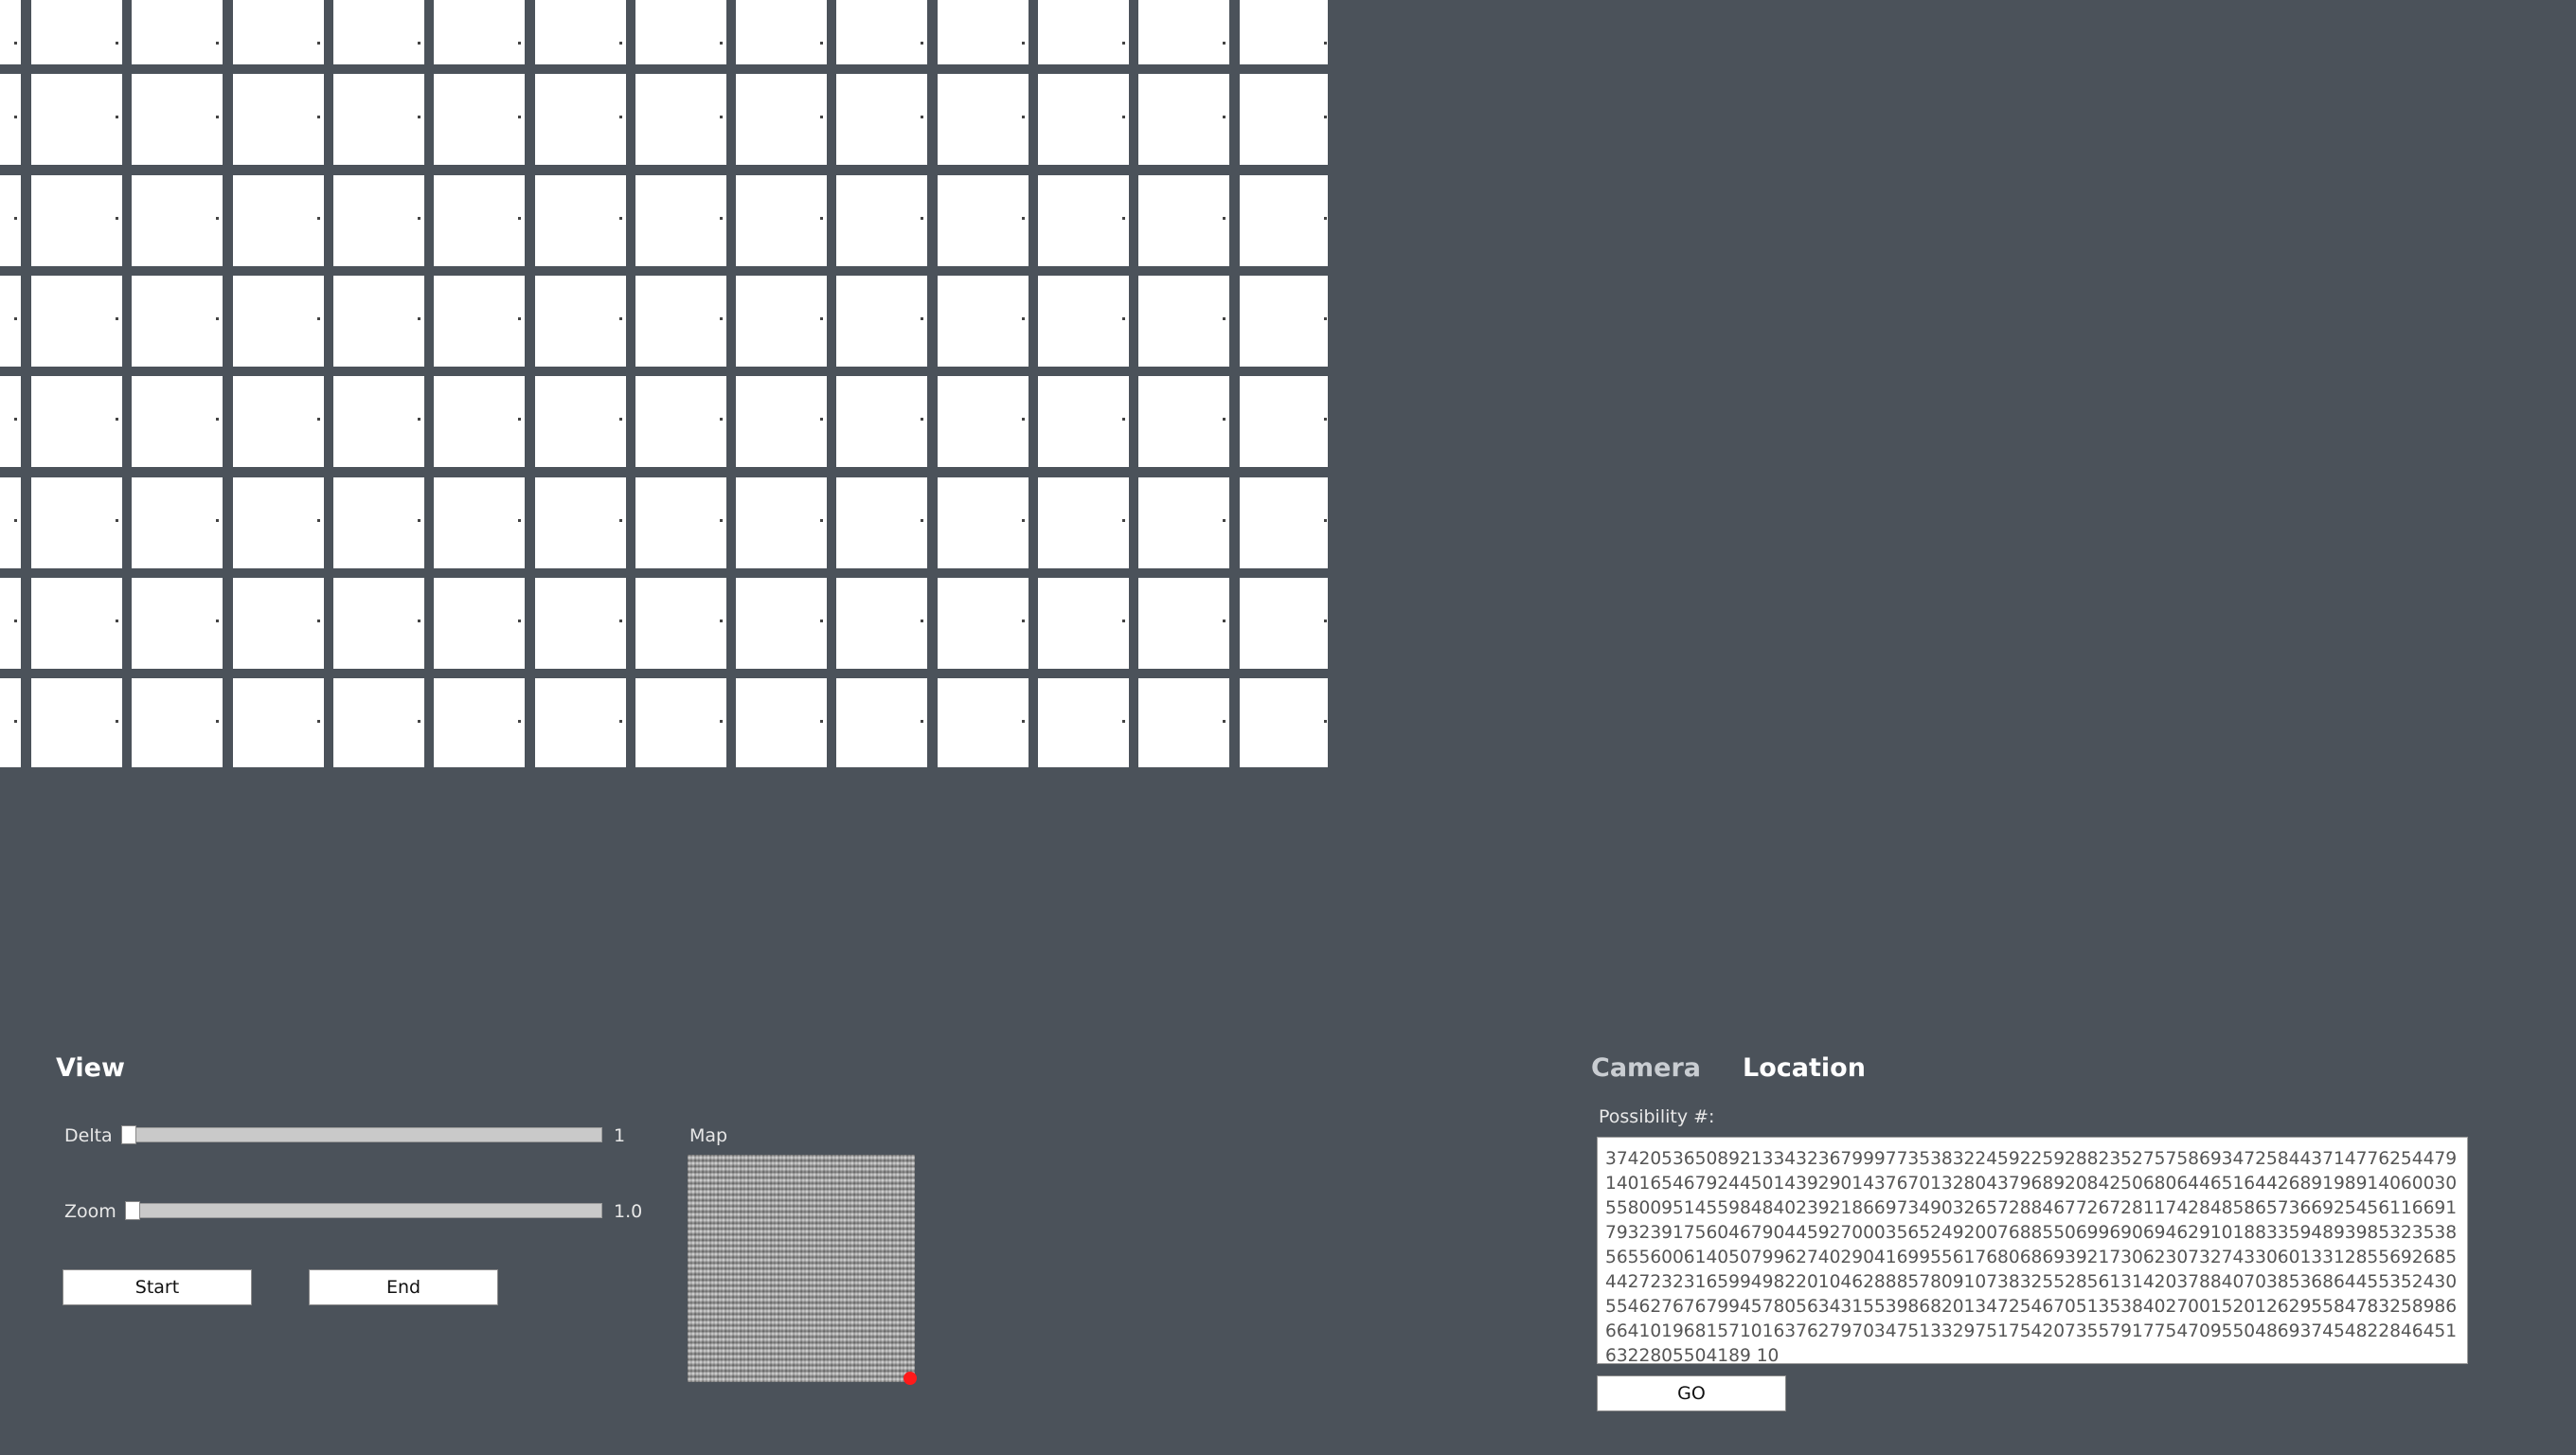 The image size is (2576, 1455). What do you see at coordinates (363, 1210) in the screenshot?
I see `zoom-slider` at bounding box center [363, 1210].